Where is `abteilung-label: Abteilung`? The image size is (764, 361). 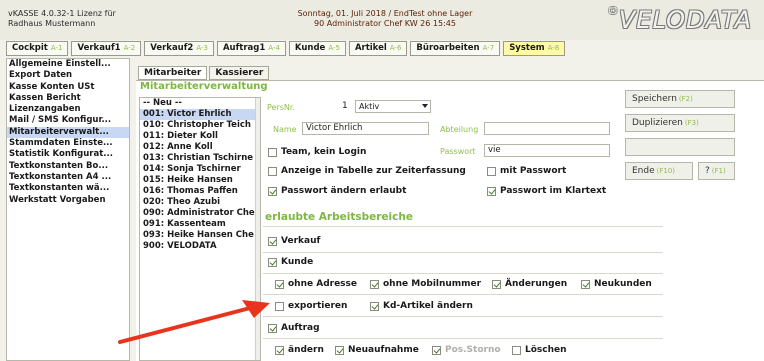
abteilung-label: Abteilung is located at coordinates (459, 129).